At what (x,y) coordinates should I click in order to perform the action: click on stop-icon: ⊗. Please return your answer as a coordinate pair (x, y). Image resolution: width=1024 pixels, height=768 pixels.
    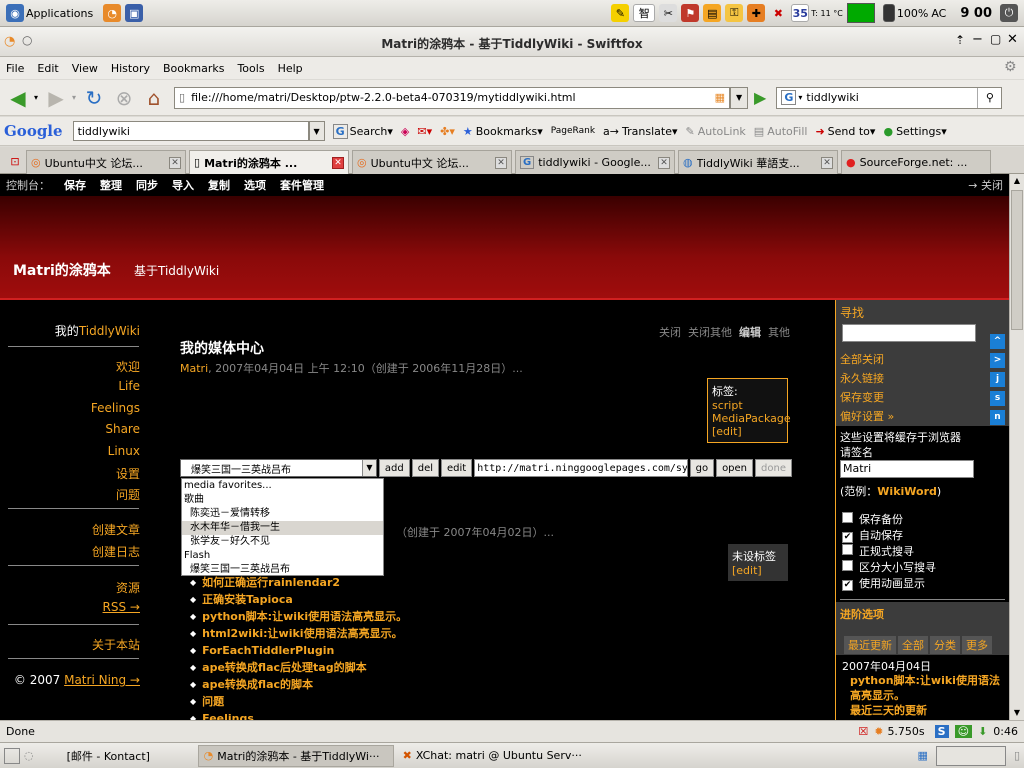
    Looking at the image, I should click on (124, 98).